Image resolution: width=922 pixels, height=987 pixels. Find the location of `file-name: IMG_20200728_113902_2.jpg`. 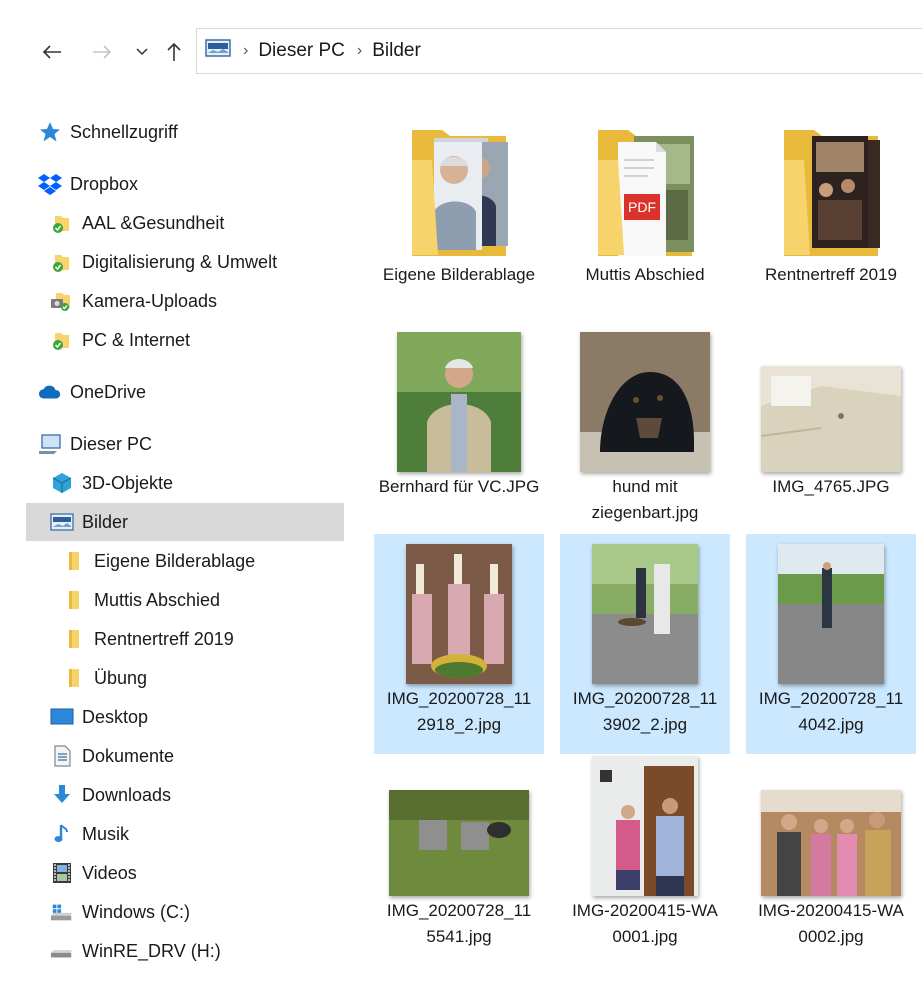

file-name: IMG_20200728_113902_2.jpg is located at coordinates (645, 712).